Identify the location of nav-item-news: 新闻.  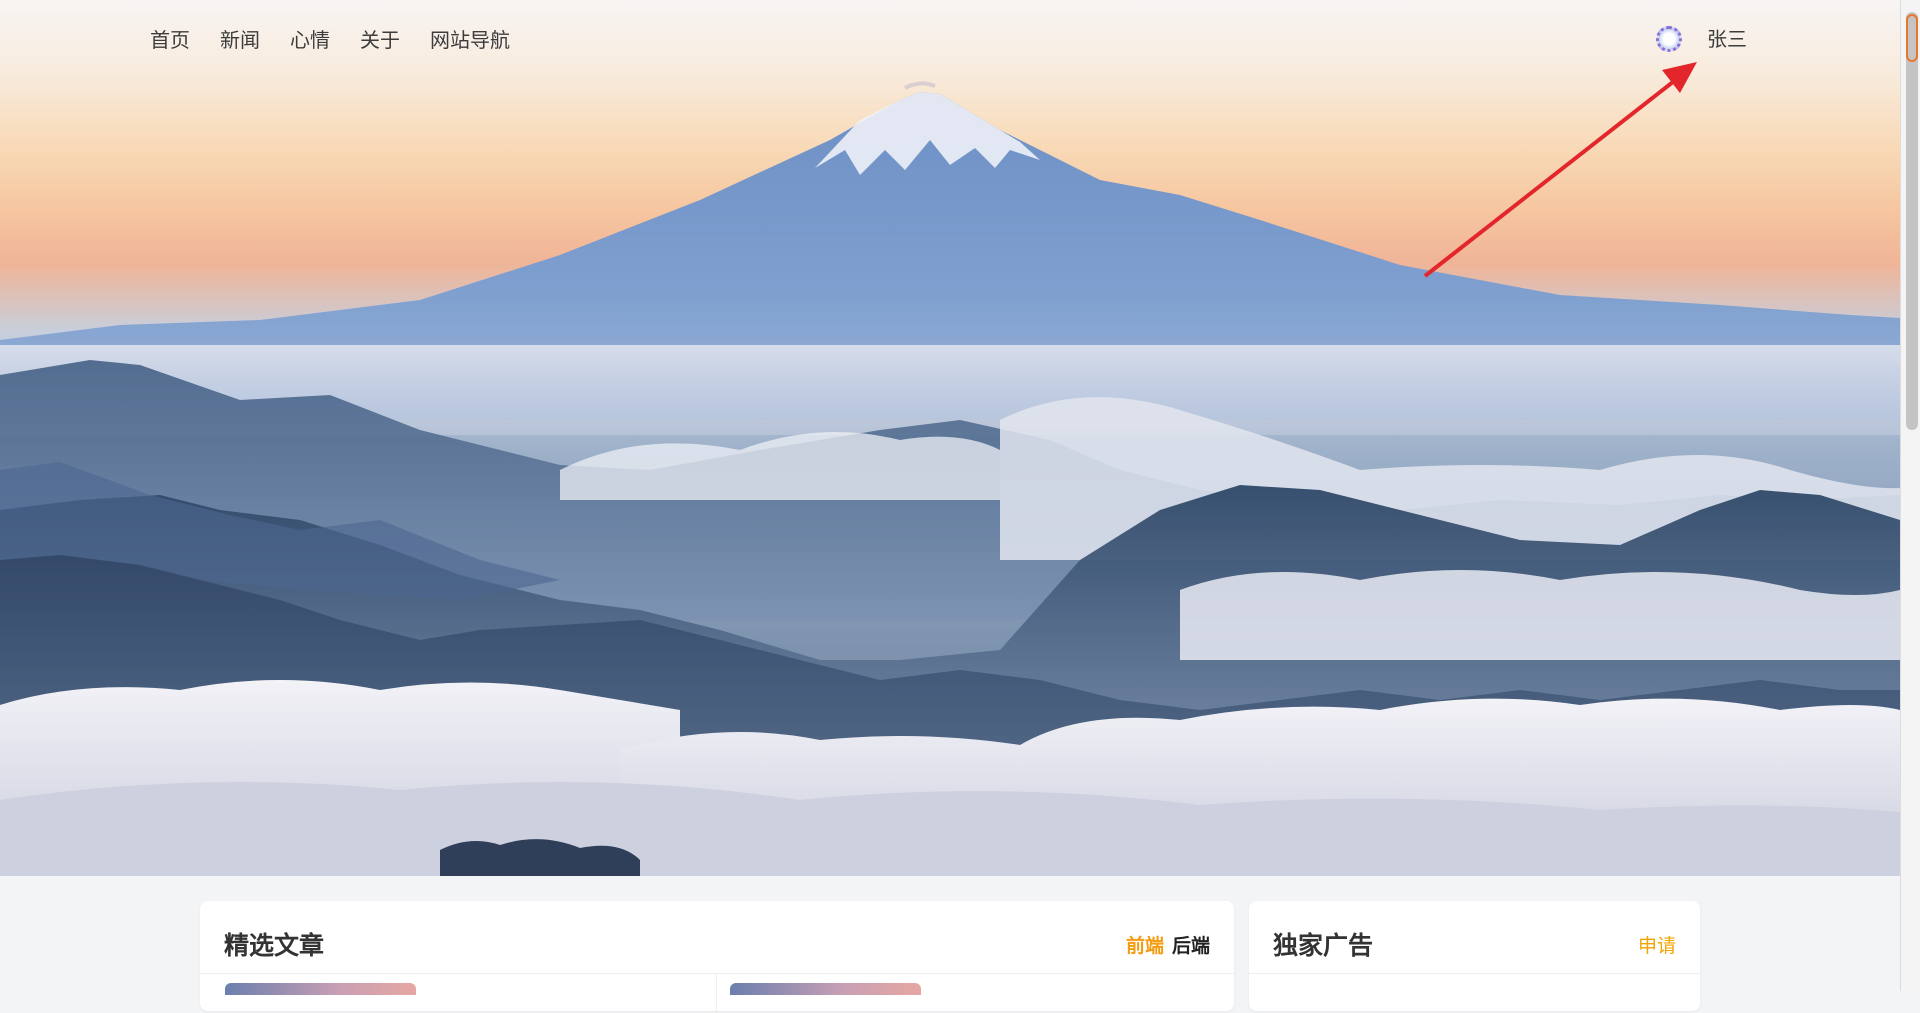
(240, 40).